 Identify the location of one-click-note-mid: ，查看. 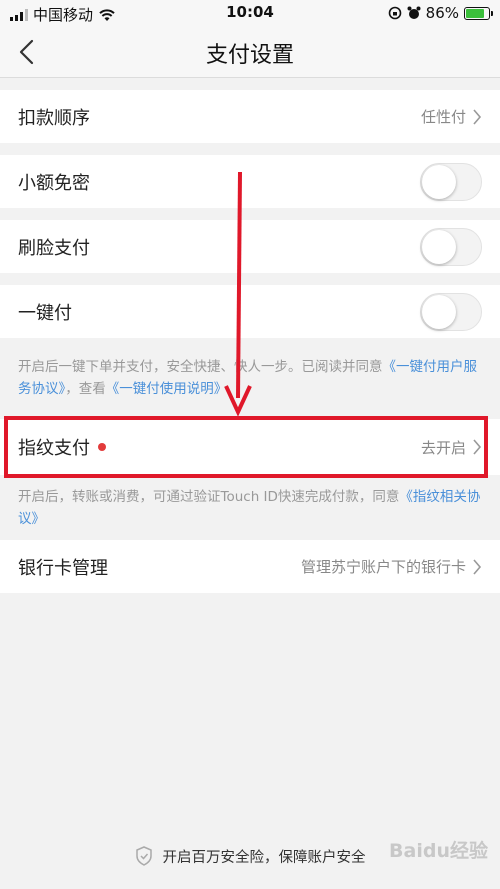
(85, 389).